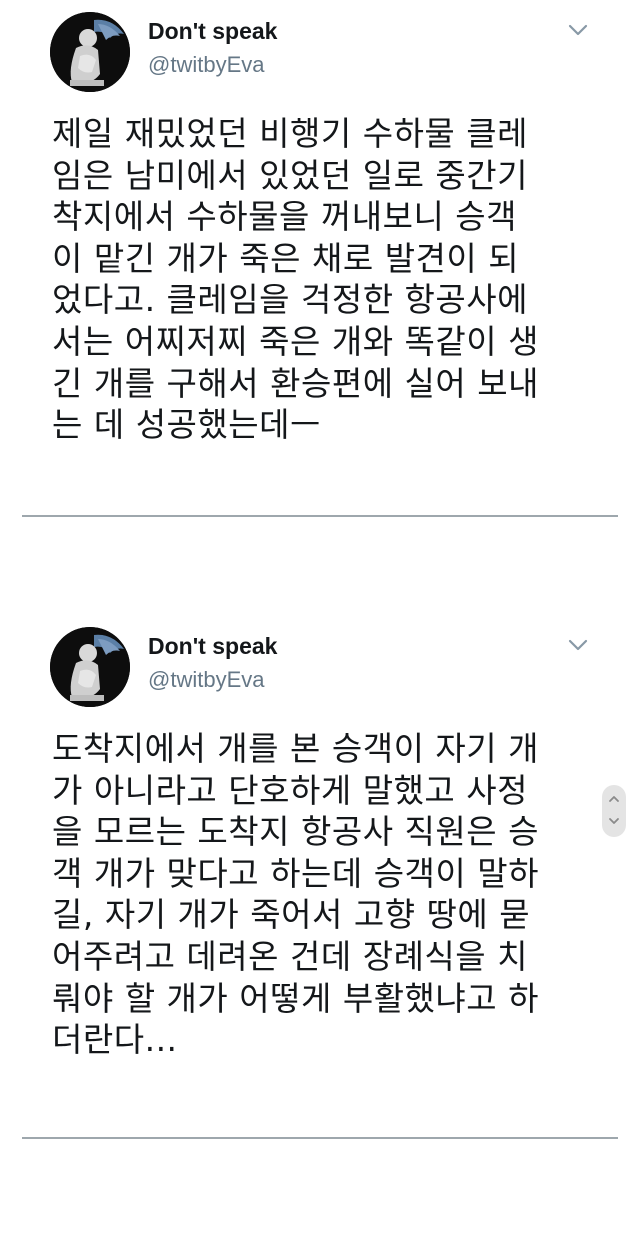 The image size is (640, 1234). I want to click on chevron-up-icon, so click(614, 799).